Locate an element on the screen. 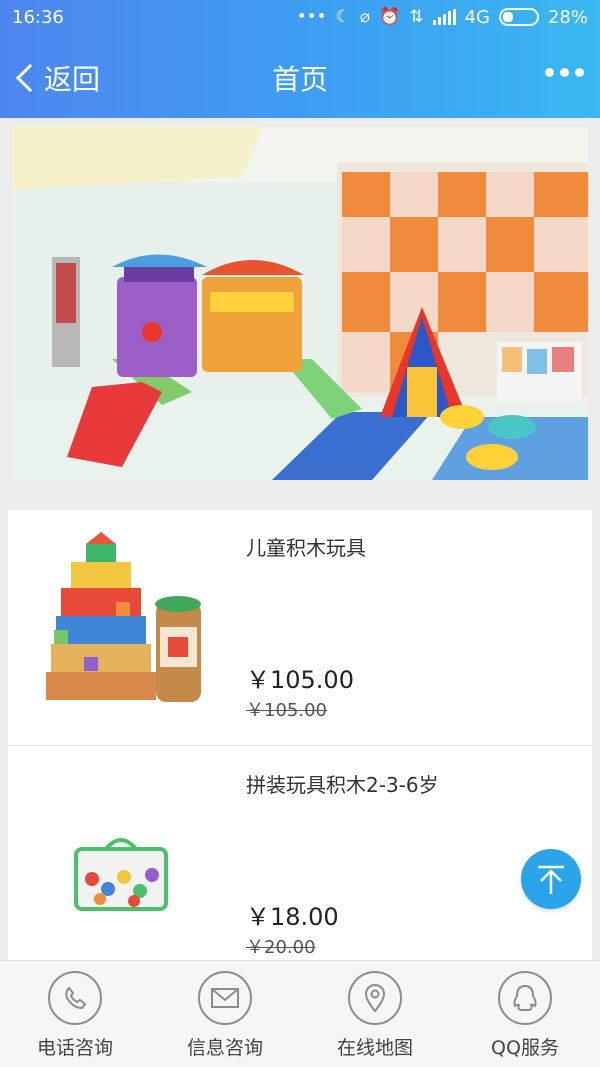 The height and width of the screenshot is (1067, 600). scroll-to-top-button is located at coordinates (551, 879).